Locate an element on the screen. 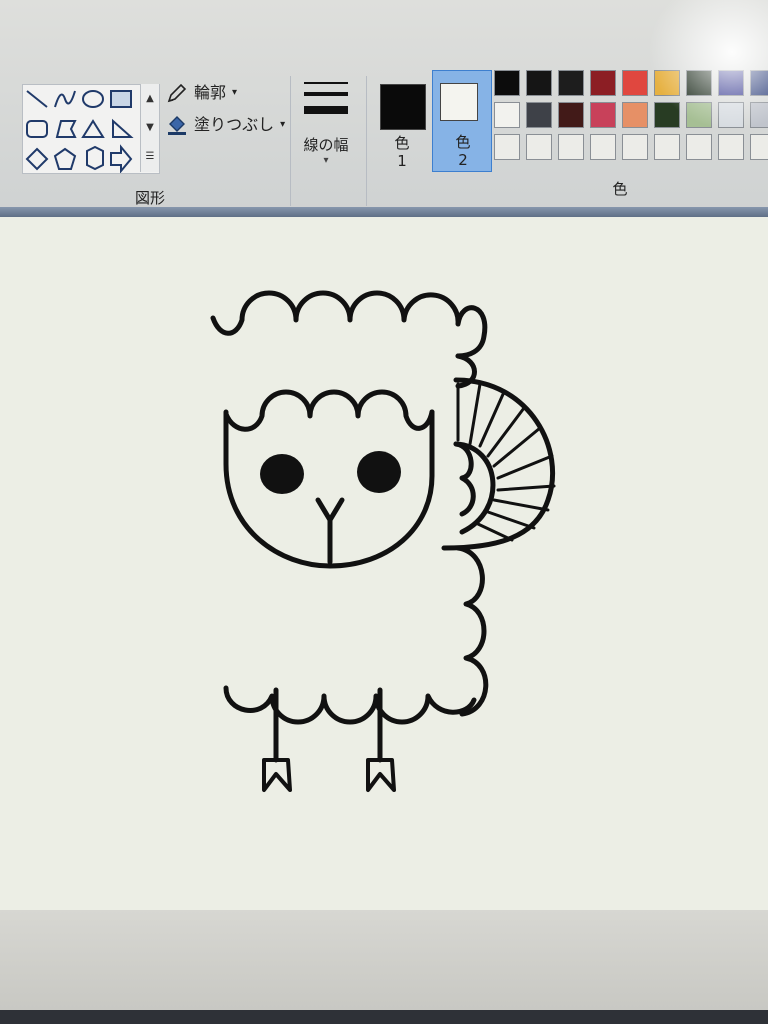  color2-label: 色 is located at coordinates (463, 142).